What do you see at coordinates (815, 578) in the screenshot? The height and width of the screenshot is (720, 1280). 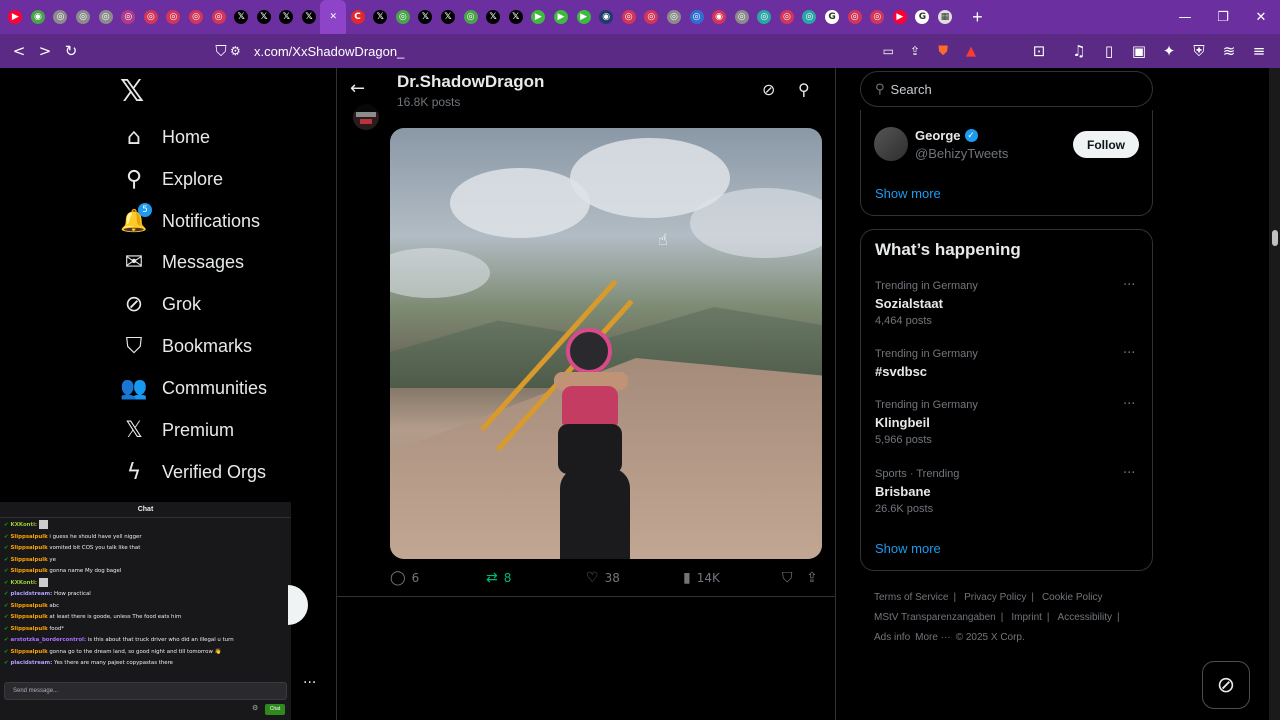 I see `share-button: ⇪` at bounding box center [815, 578].